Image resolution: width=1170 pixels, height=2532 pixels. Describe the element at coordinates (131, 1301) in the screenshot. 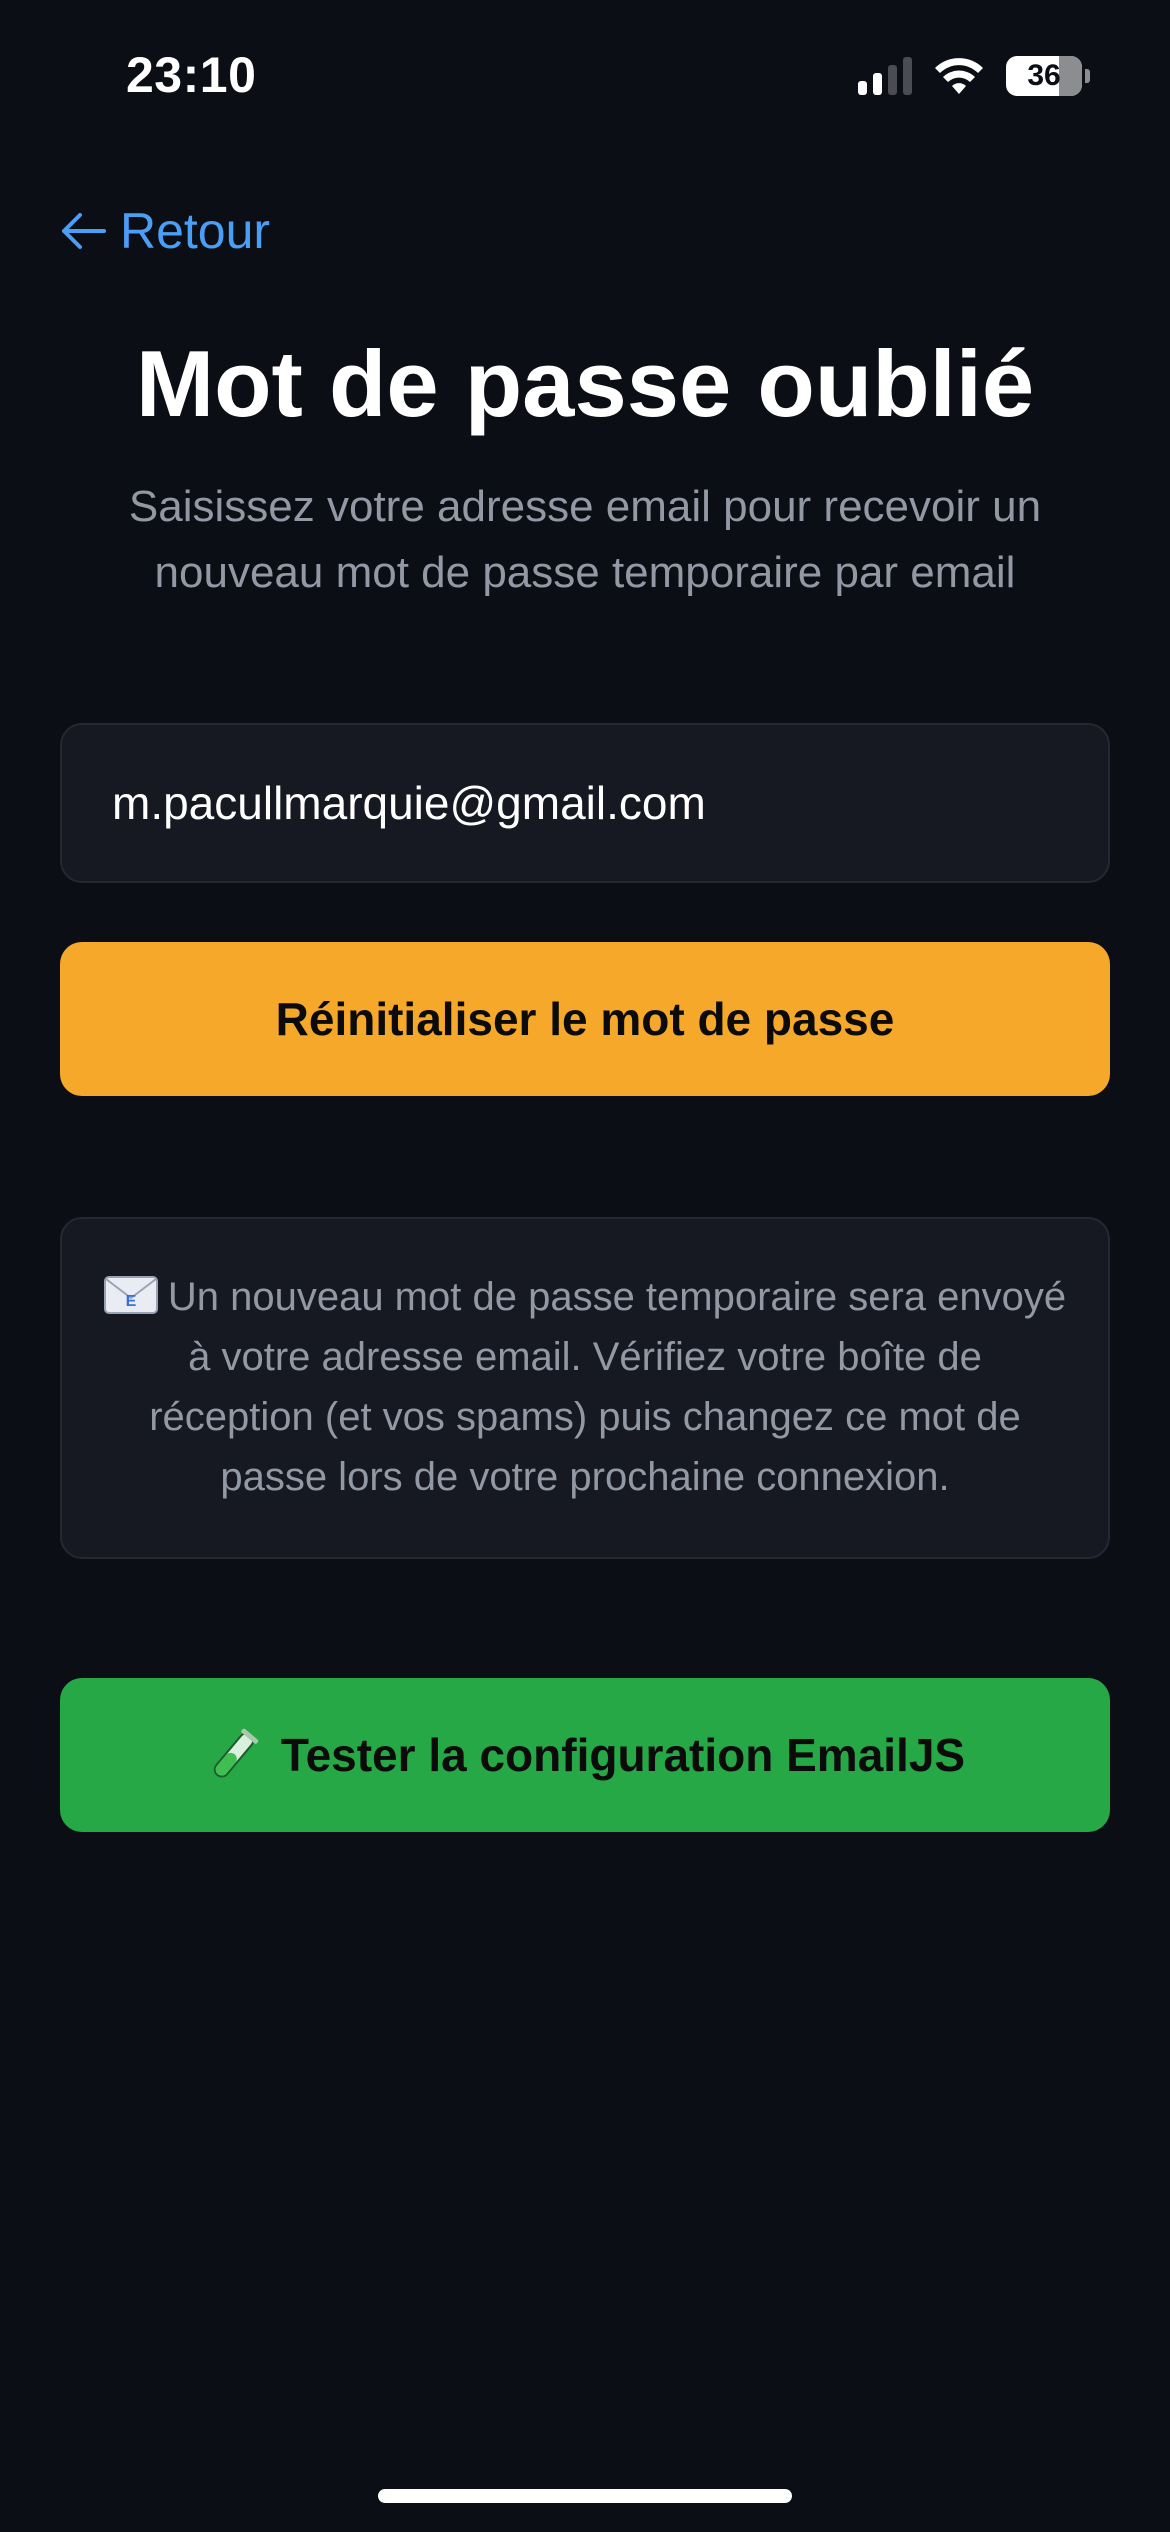

I see `svg-text: E` at that location.